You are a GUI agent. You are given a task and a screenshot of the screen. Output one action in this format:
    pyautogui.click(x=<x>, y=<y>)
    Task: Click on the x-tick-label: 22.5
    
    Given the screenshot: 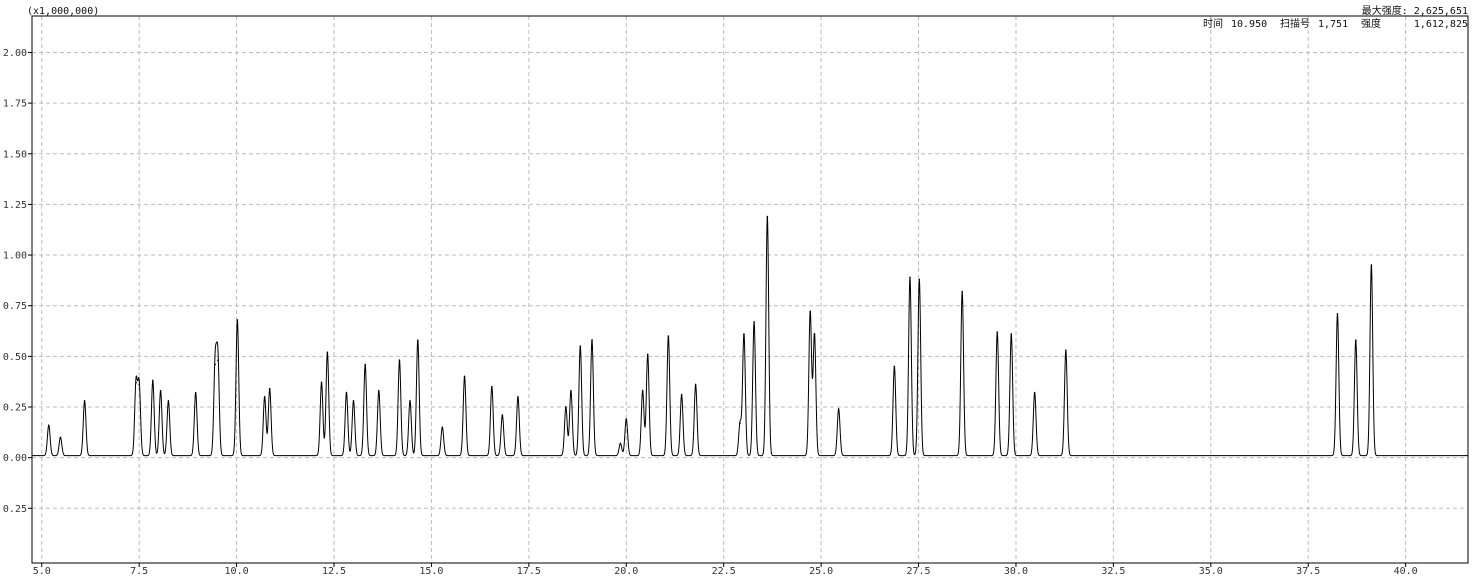 What is the action you would take?
    pyautogui.click(x=724, y=571)
    